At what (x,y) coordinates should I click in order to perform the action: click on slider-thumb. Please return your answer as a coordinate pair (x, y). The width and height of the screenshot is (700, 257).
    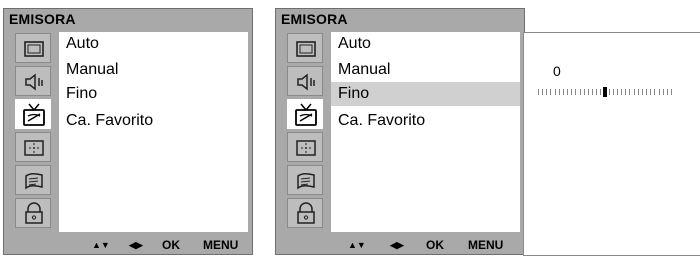
    Looking at the image, I should click on (605, 92).